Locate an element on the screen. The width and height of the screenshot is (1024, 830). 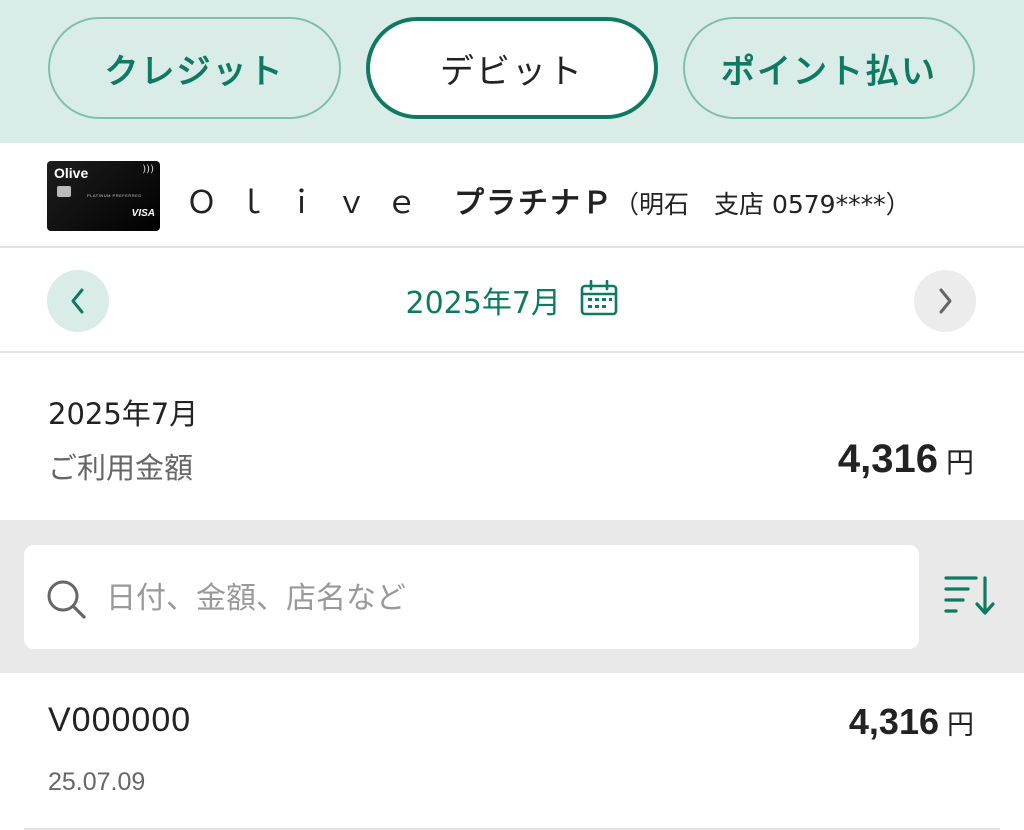
tab-point-payment: ポイント払い is located at coordinates (829, 68).